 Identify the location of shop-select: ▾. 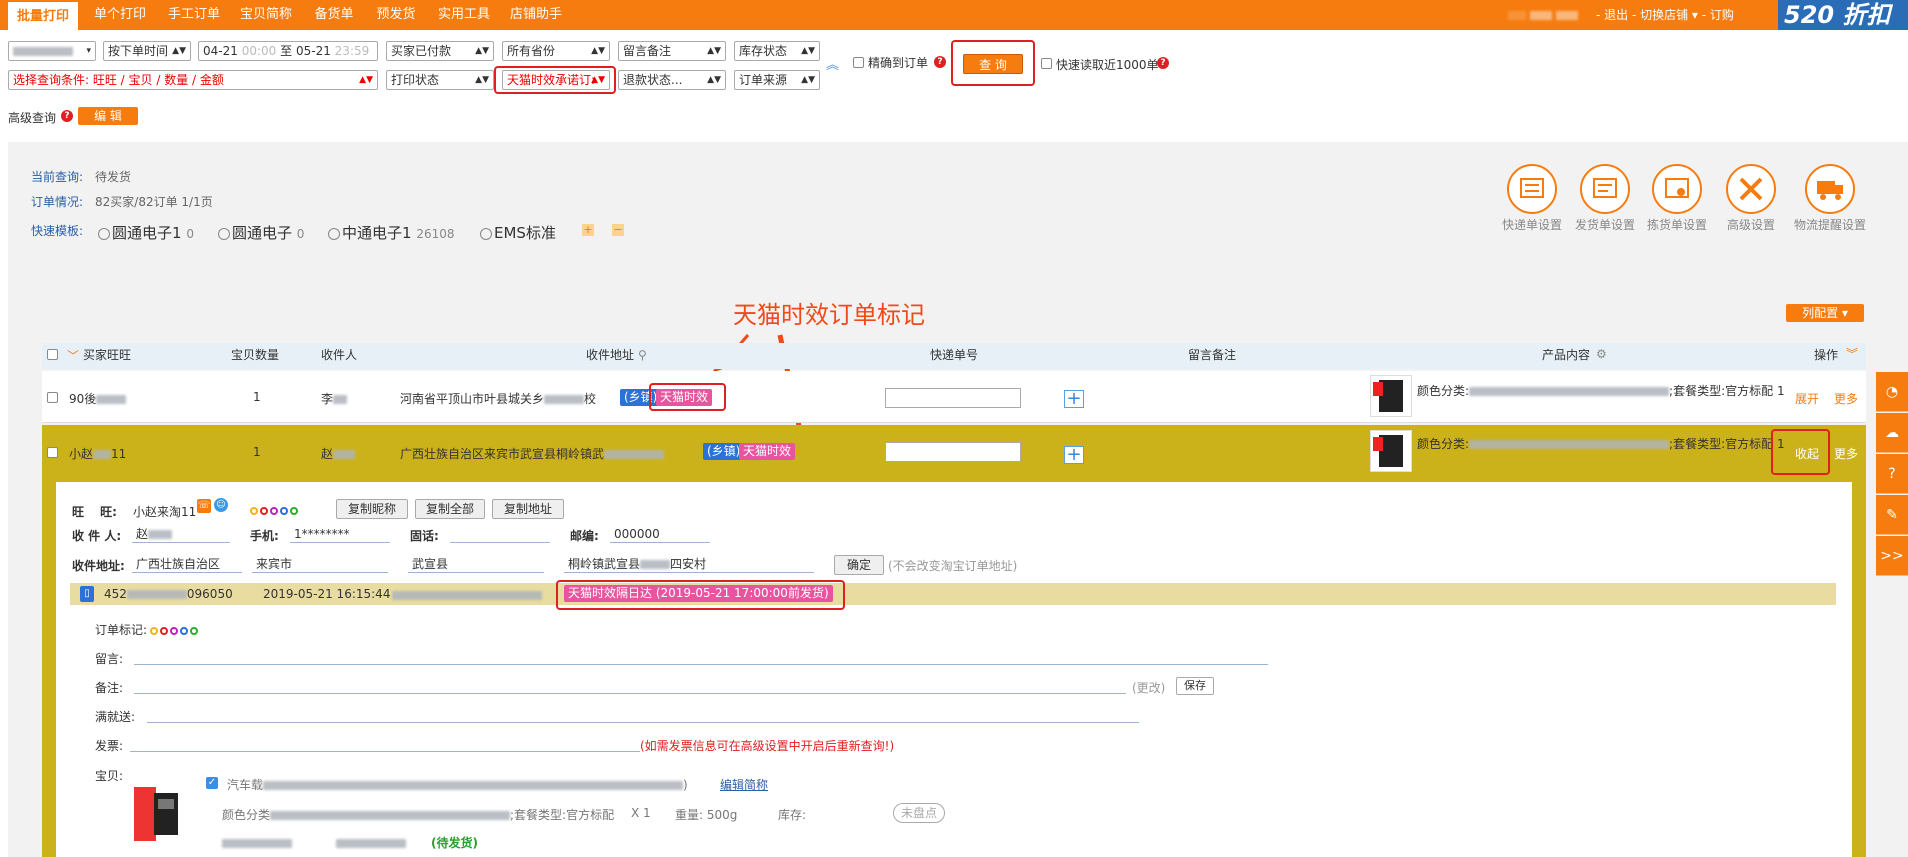
(52, 51).